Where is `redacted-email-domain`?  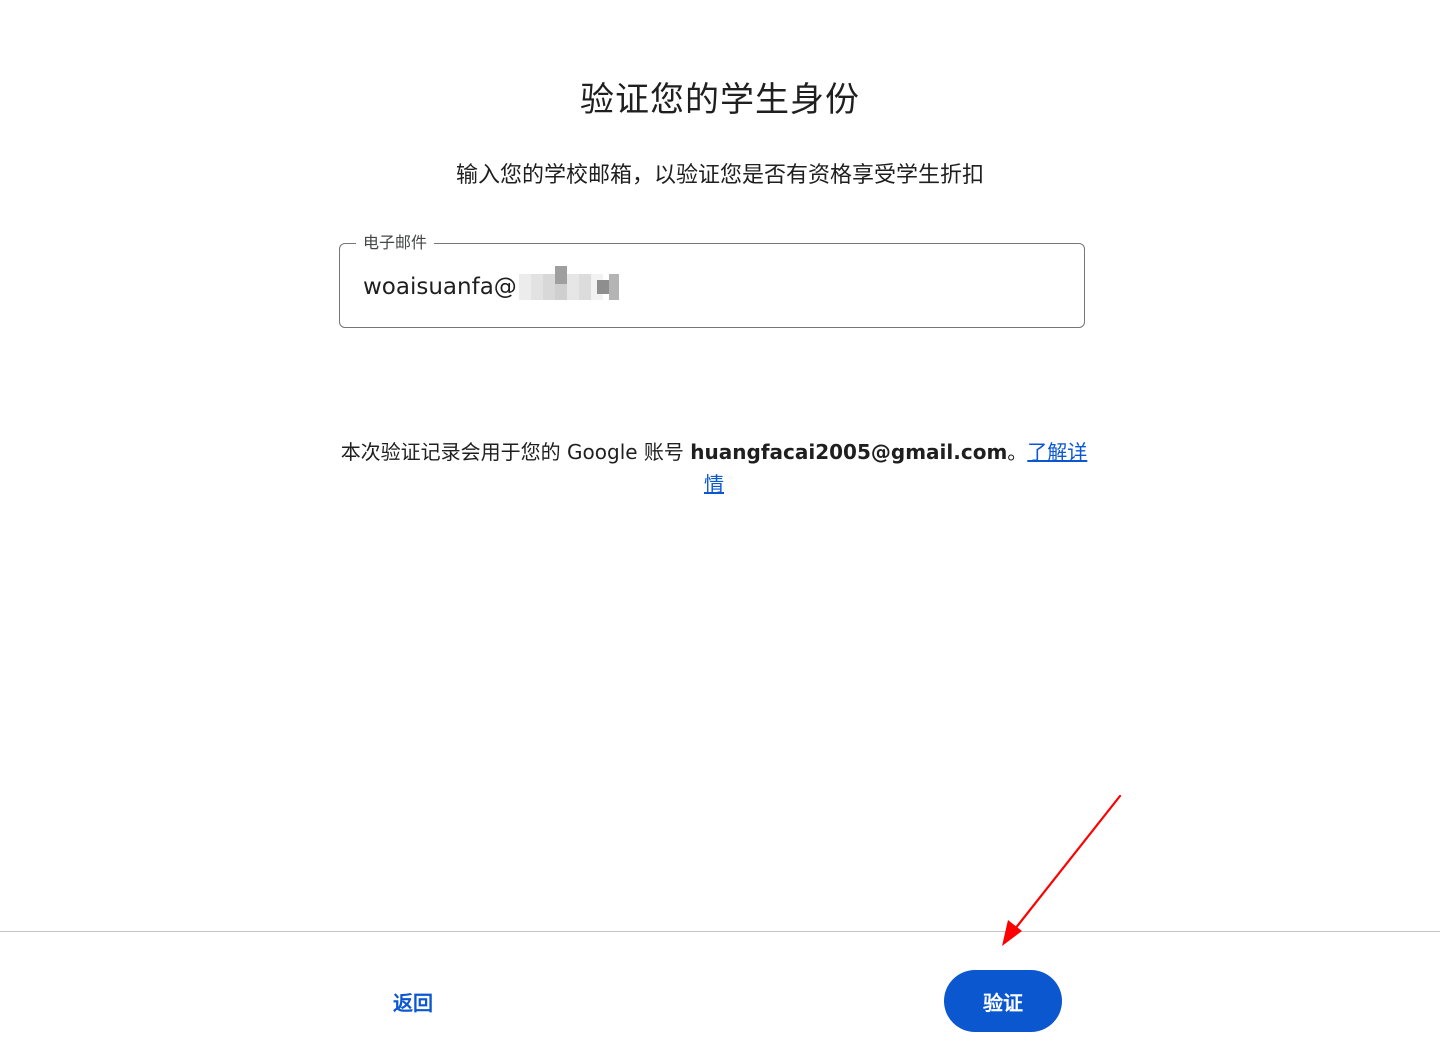 redacted-email-domain is located at coordinates (568, 282).